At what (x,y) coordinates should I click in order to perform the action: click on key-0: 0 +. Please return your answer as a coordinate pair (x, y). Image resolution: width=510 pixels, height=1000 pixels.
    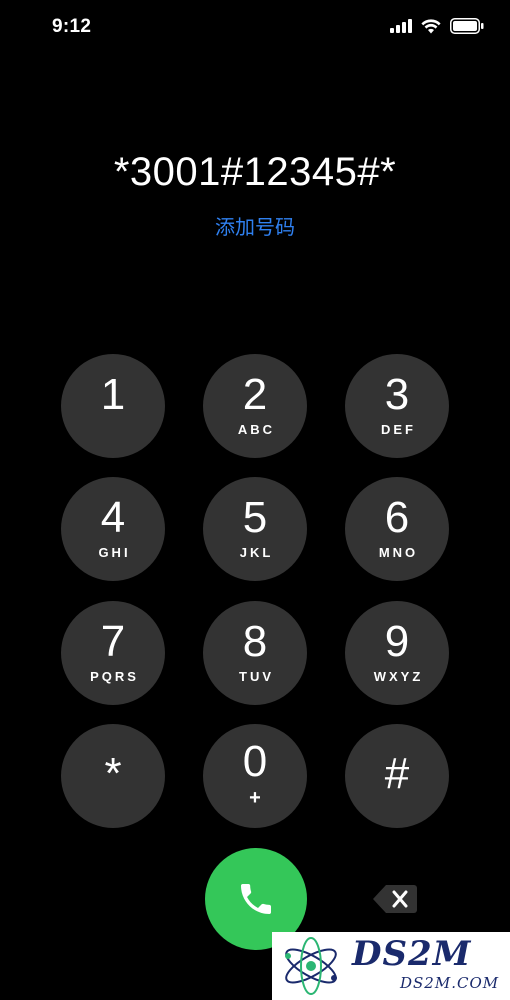
    Looking at the image, I should click on (255, 776).